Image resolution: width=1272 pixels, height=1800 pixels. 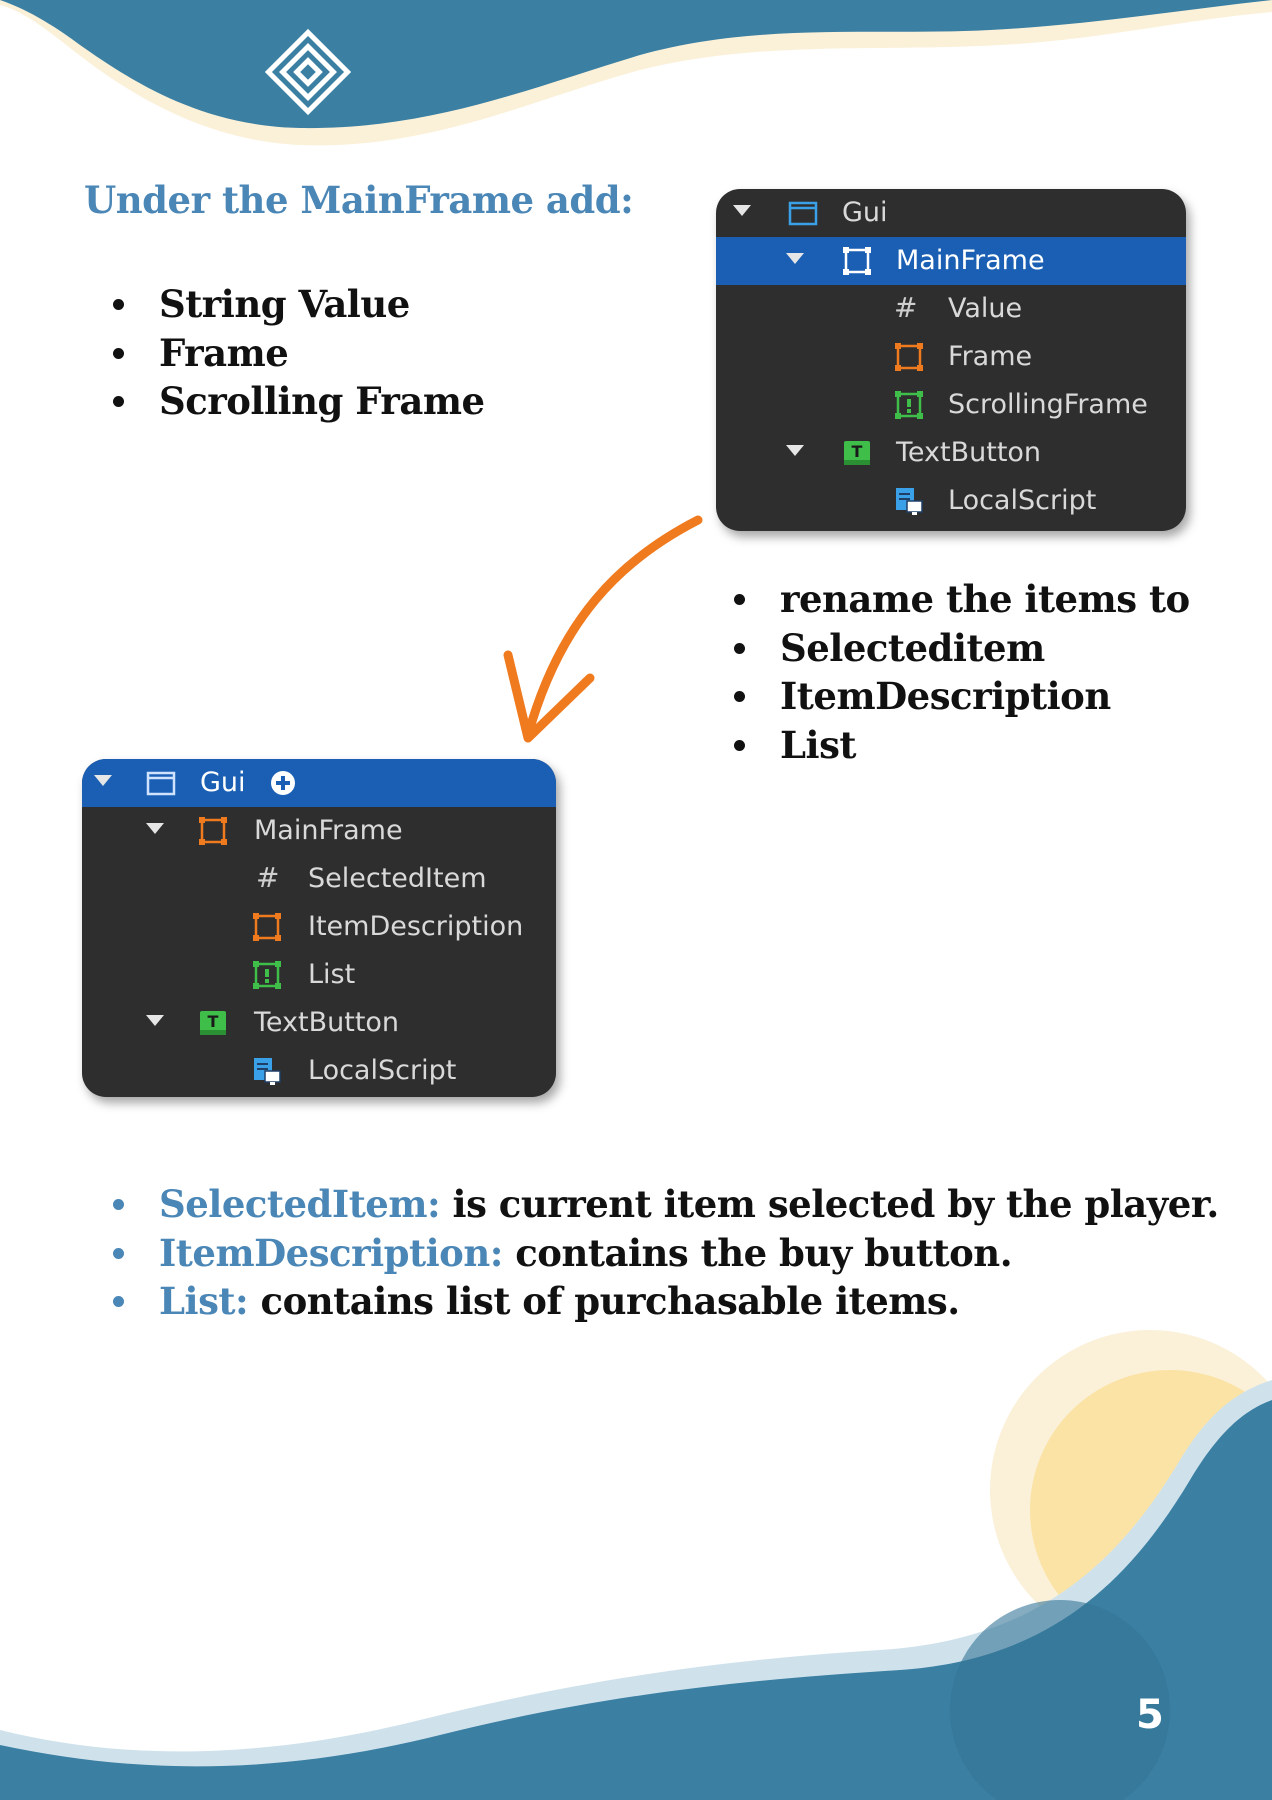 What do you see at coordinates (962, 648) in the screenshot?
I see `list-item: Selecteditem` at bounding box center [962, 648].